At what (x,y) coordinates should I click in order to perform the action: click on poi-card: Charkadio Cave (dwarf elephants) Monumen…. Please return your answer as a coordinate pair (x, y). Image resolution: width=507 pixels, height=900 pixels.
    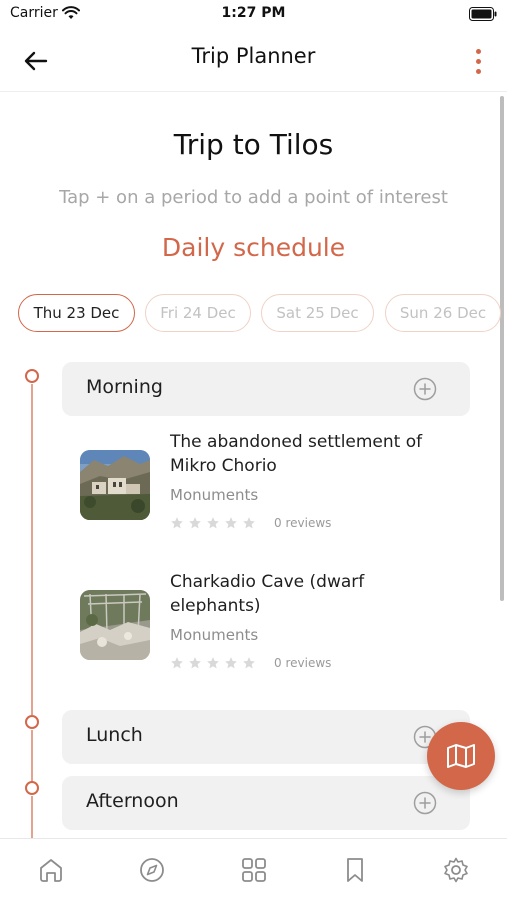
    Looking at the image, I should click on (280, 630).